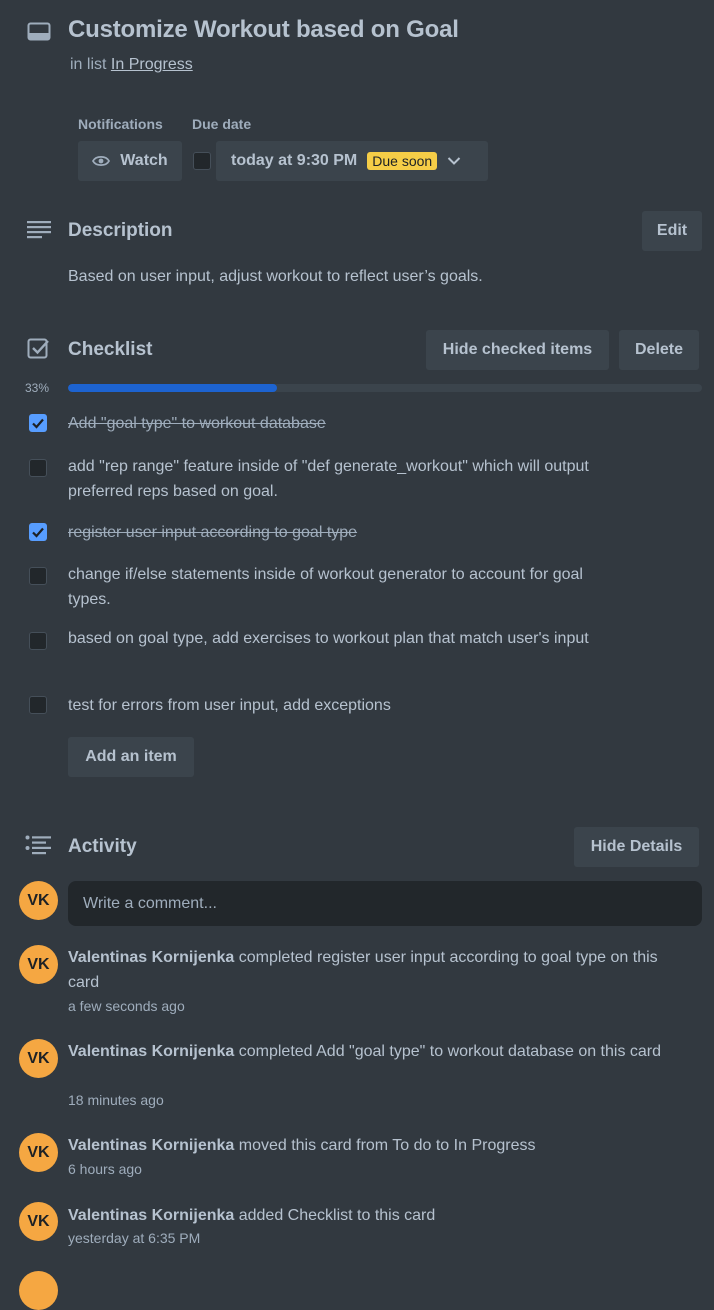 The image size is (714, 1310). I want to click on edit-description-button: Edit, so click(672, 231).